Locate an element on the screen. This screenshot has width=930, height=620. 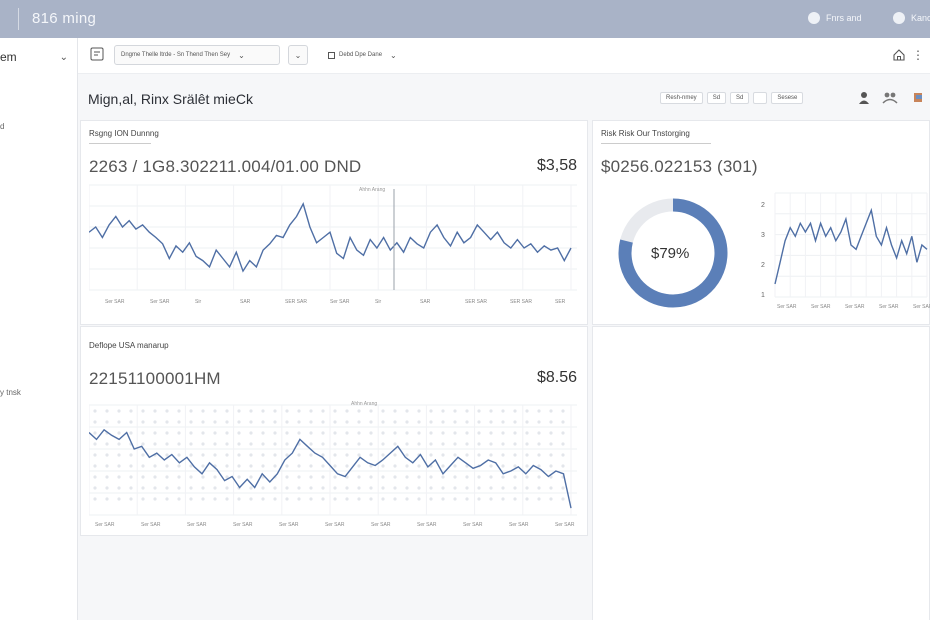
page-icon is located at coordinates (97, 54).